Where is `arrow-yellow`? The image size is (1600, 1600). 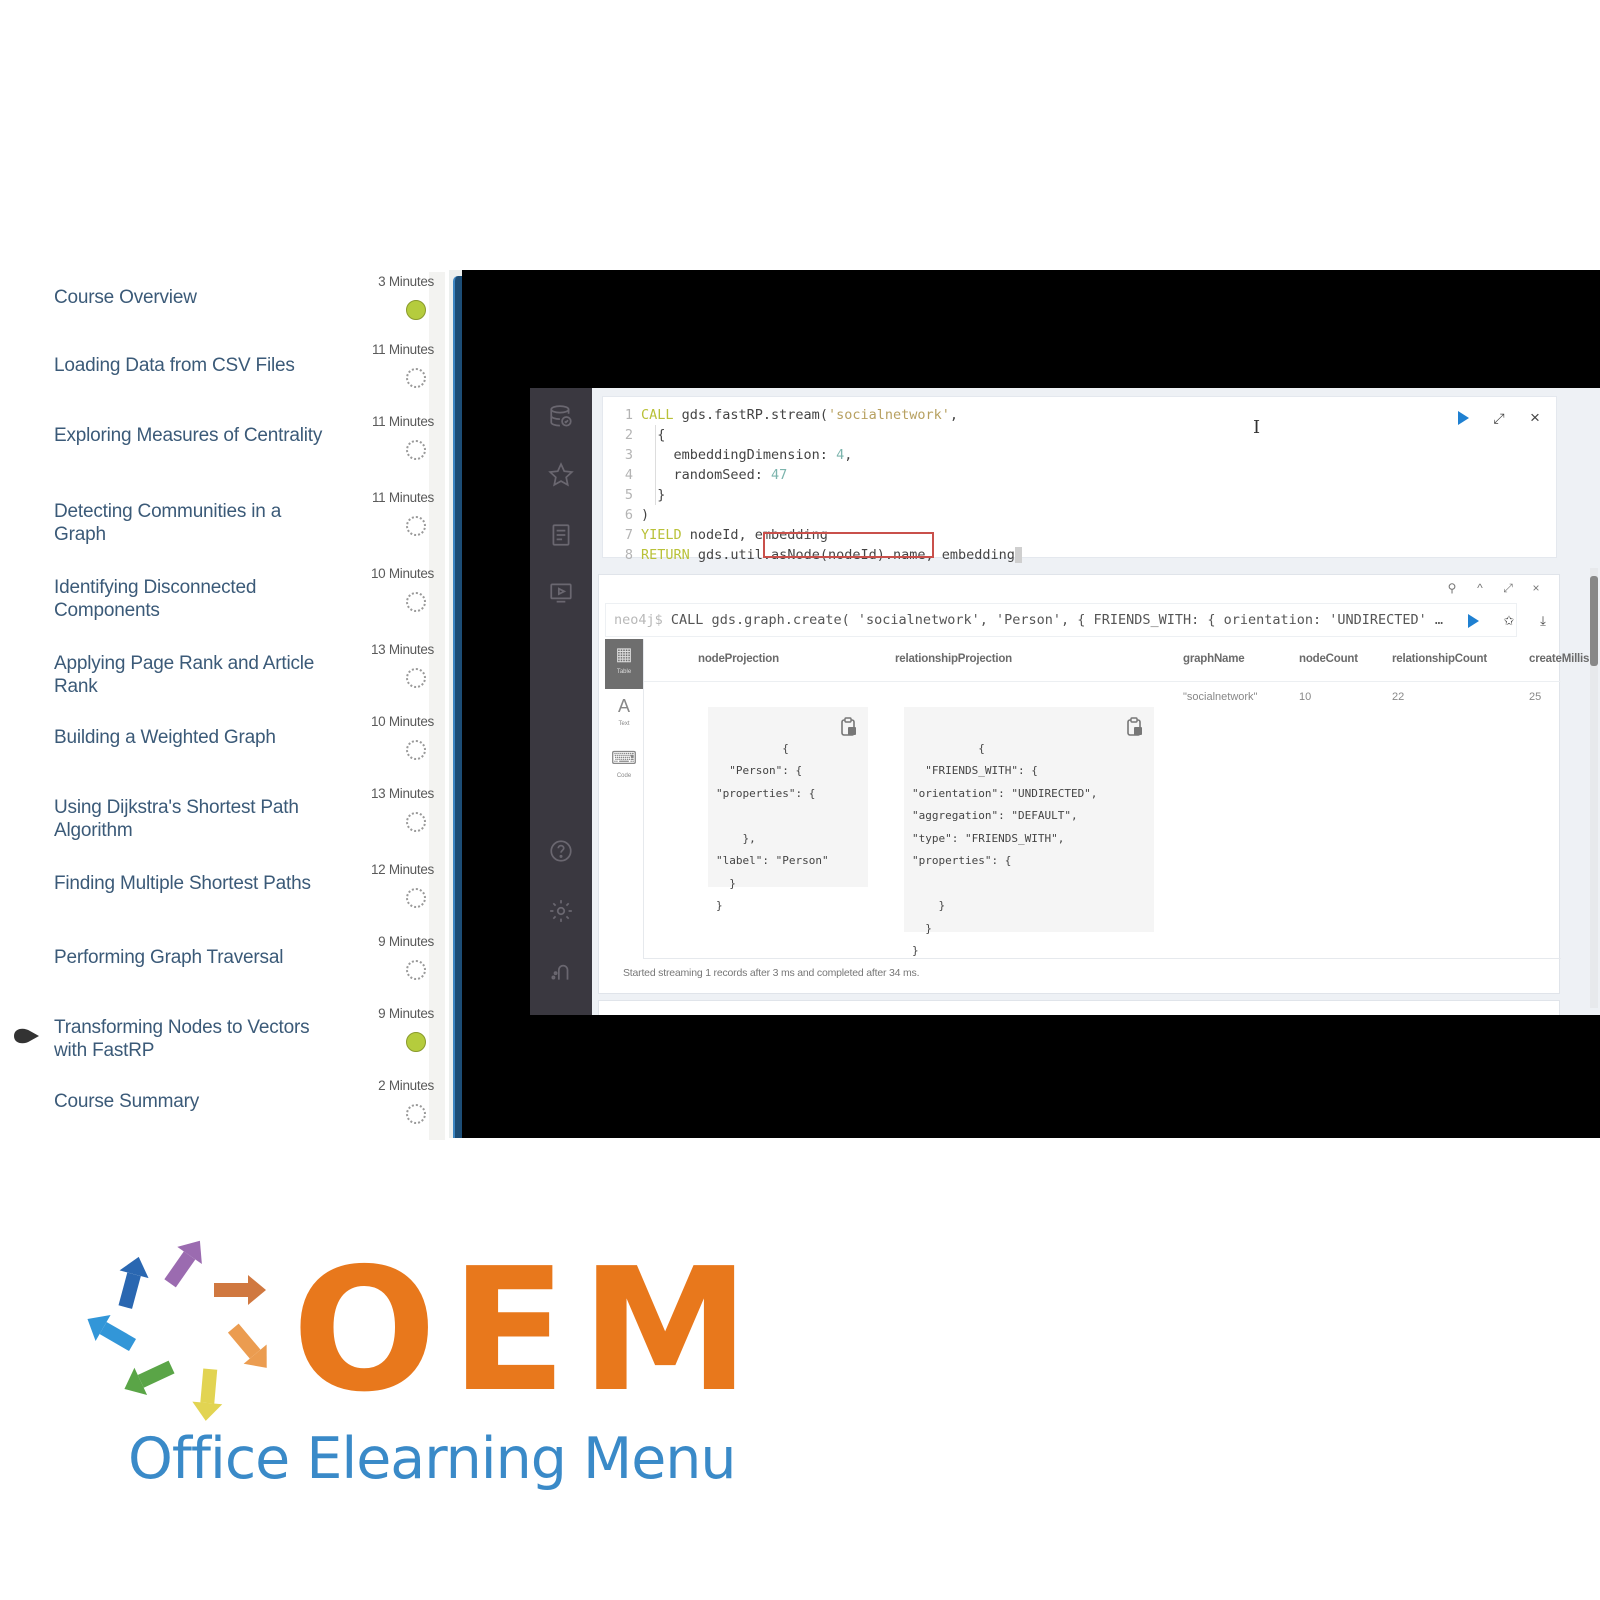
arrow-yellow is located at coordinates (207, 1394).